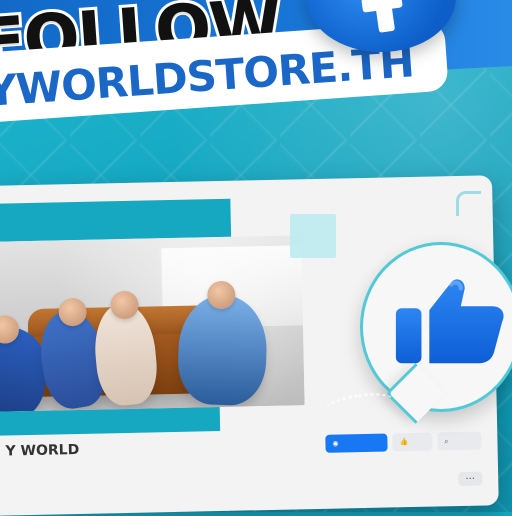 The image size is (512, 516). I want to click on page-name: Y WORLD, so click(42, 451).